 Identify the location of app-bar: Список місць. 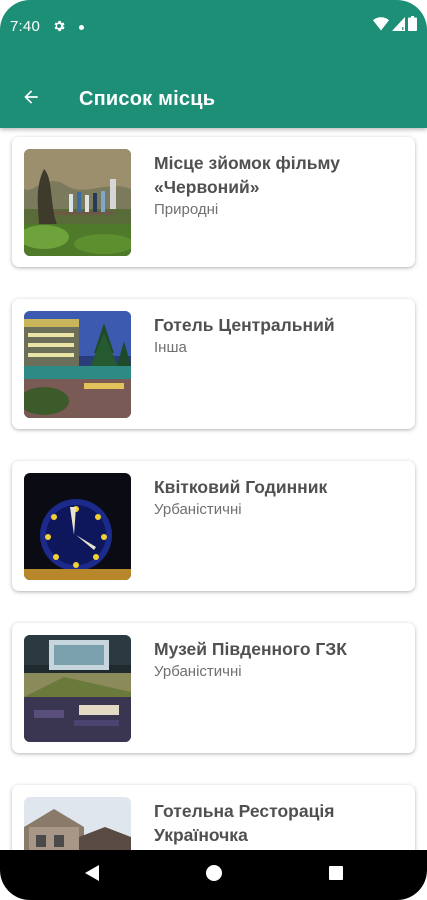
(213, 99).